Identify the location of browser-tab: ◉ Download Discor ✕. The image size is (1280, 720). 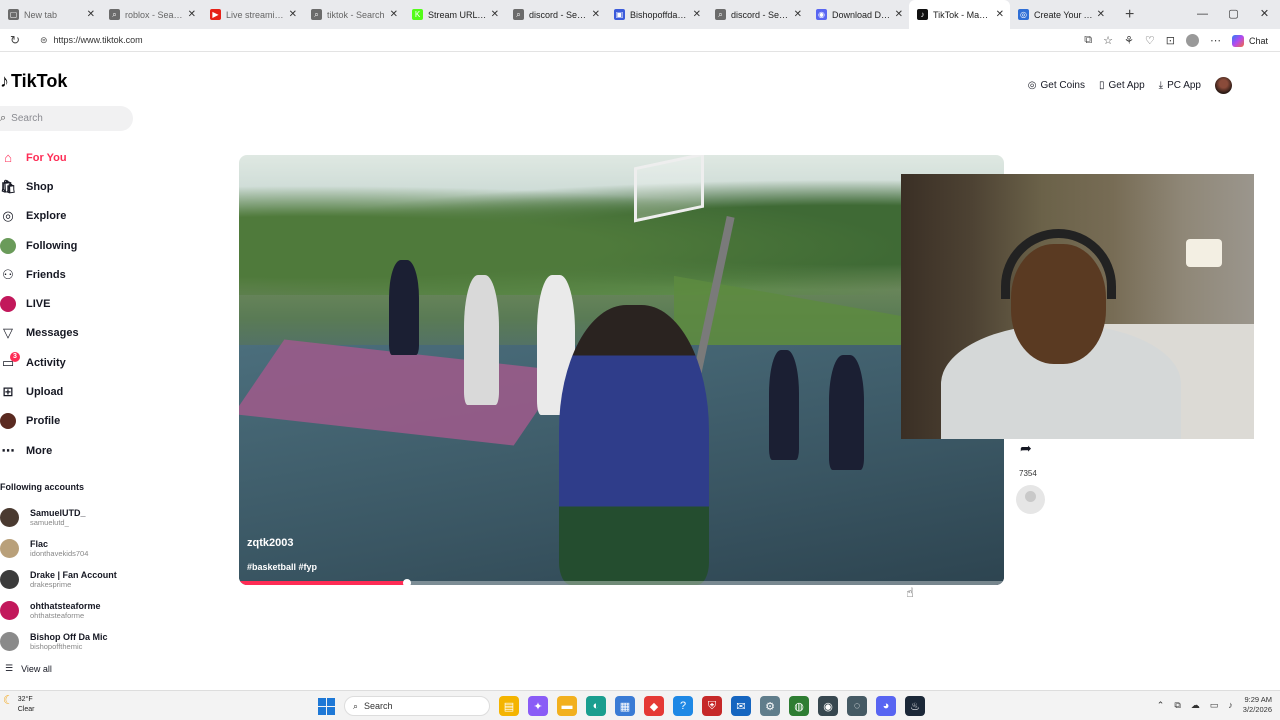
(858, 14).